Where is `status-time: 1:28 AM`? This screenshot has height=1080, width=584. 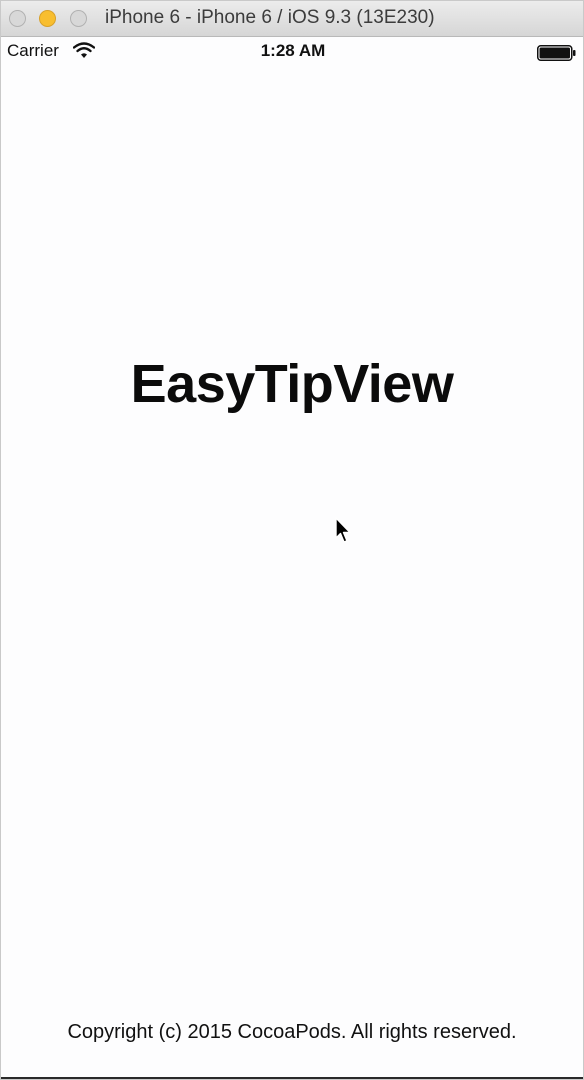
status-time: 1:28 AM is located at coordinates (293, 50).